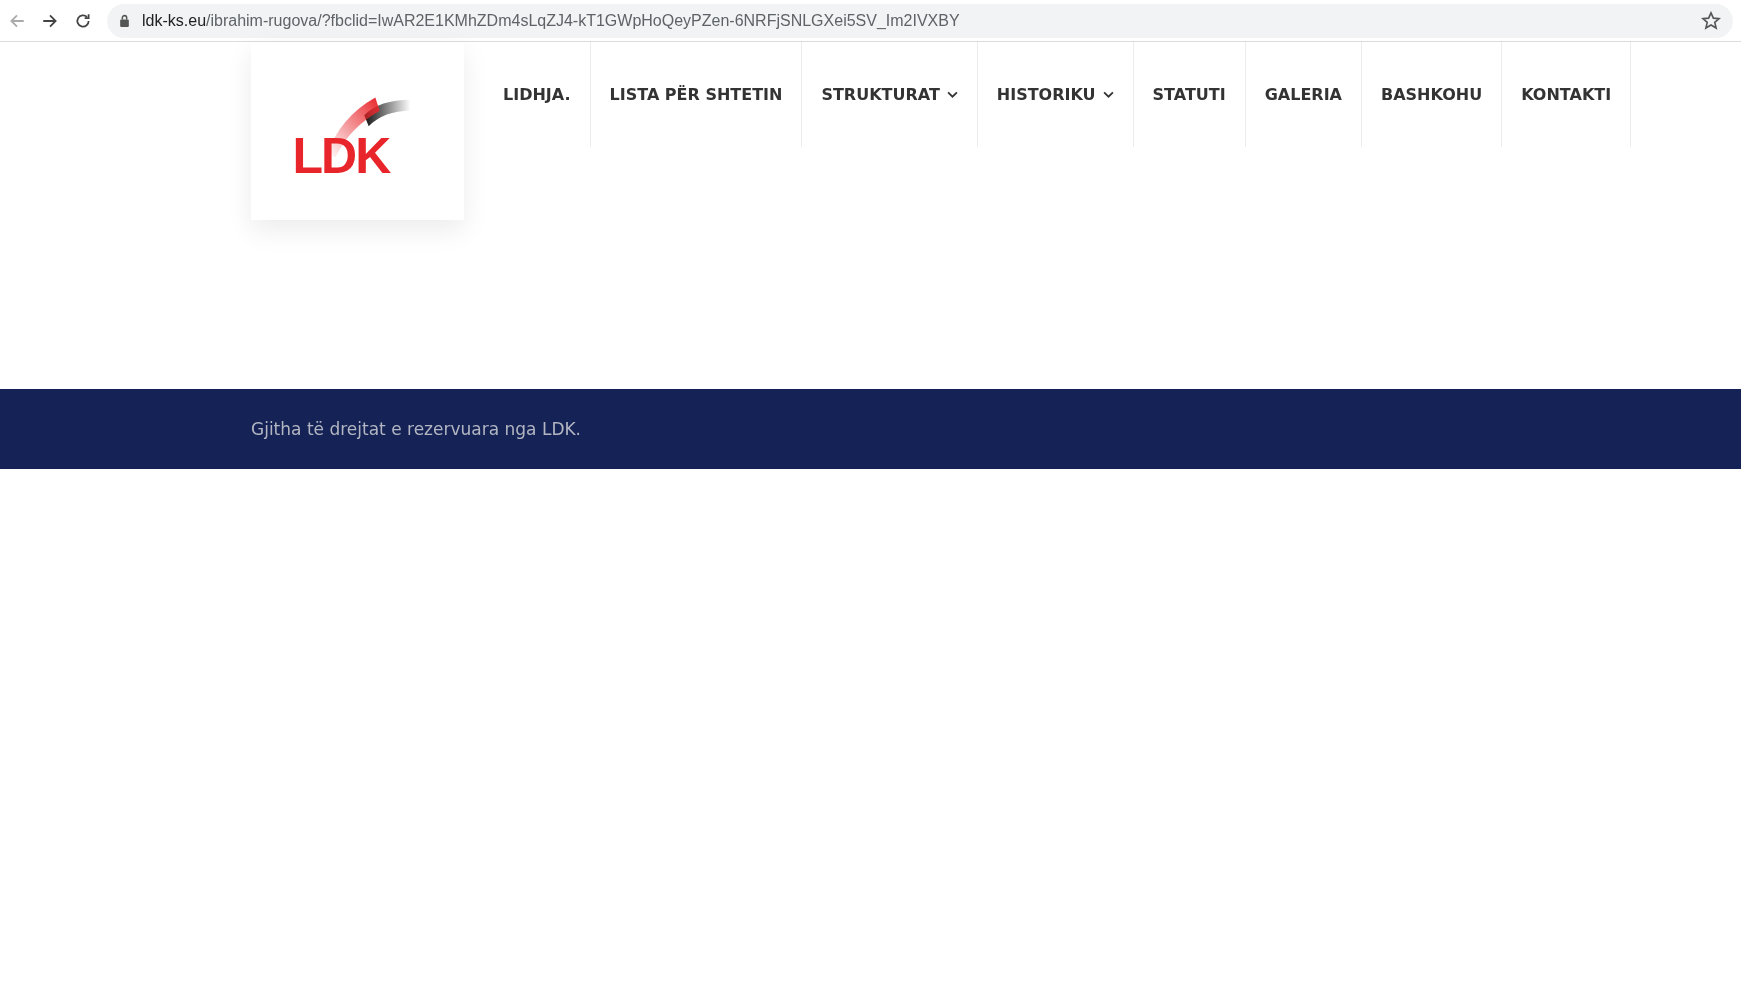 This screenshot has width=1741, height=986. I want to click on logo-card: LDK, so click(357, 131).